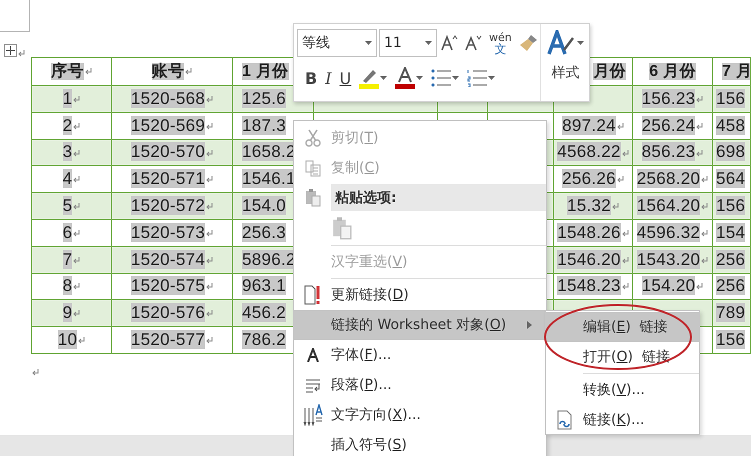  I want to click on table-cell: 15.32, so click(589, 206).